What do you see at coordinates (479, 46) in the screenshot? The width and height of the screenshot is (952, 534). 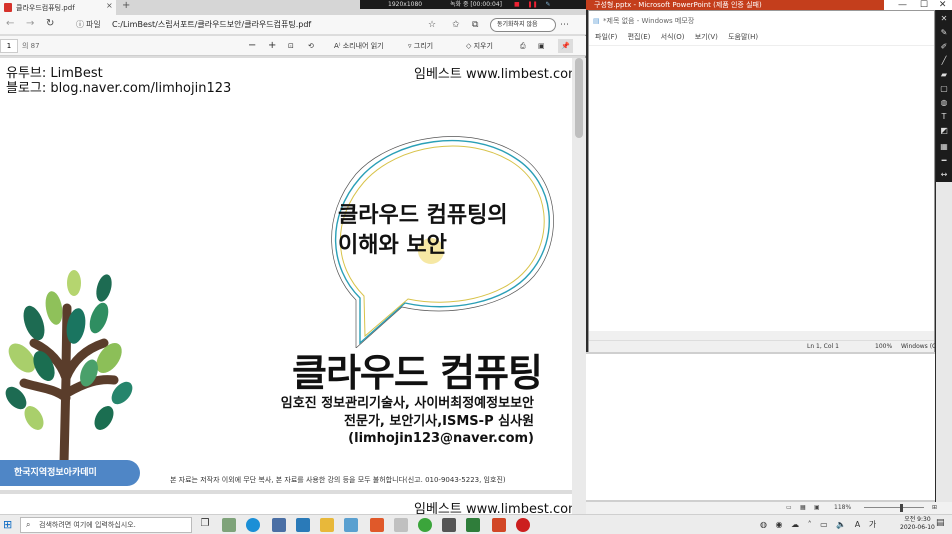 I see `erase-button: ◇ 지우기` at bounding box center [479, 46].